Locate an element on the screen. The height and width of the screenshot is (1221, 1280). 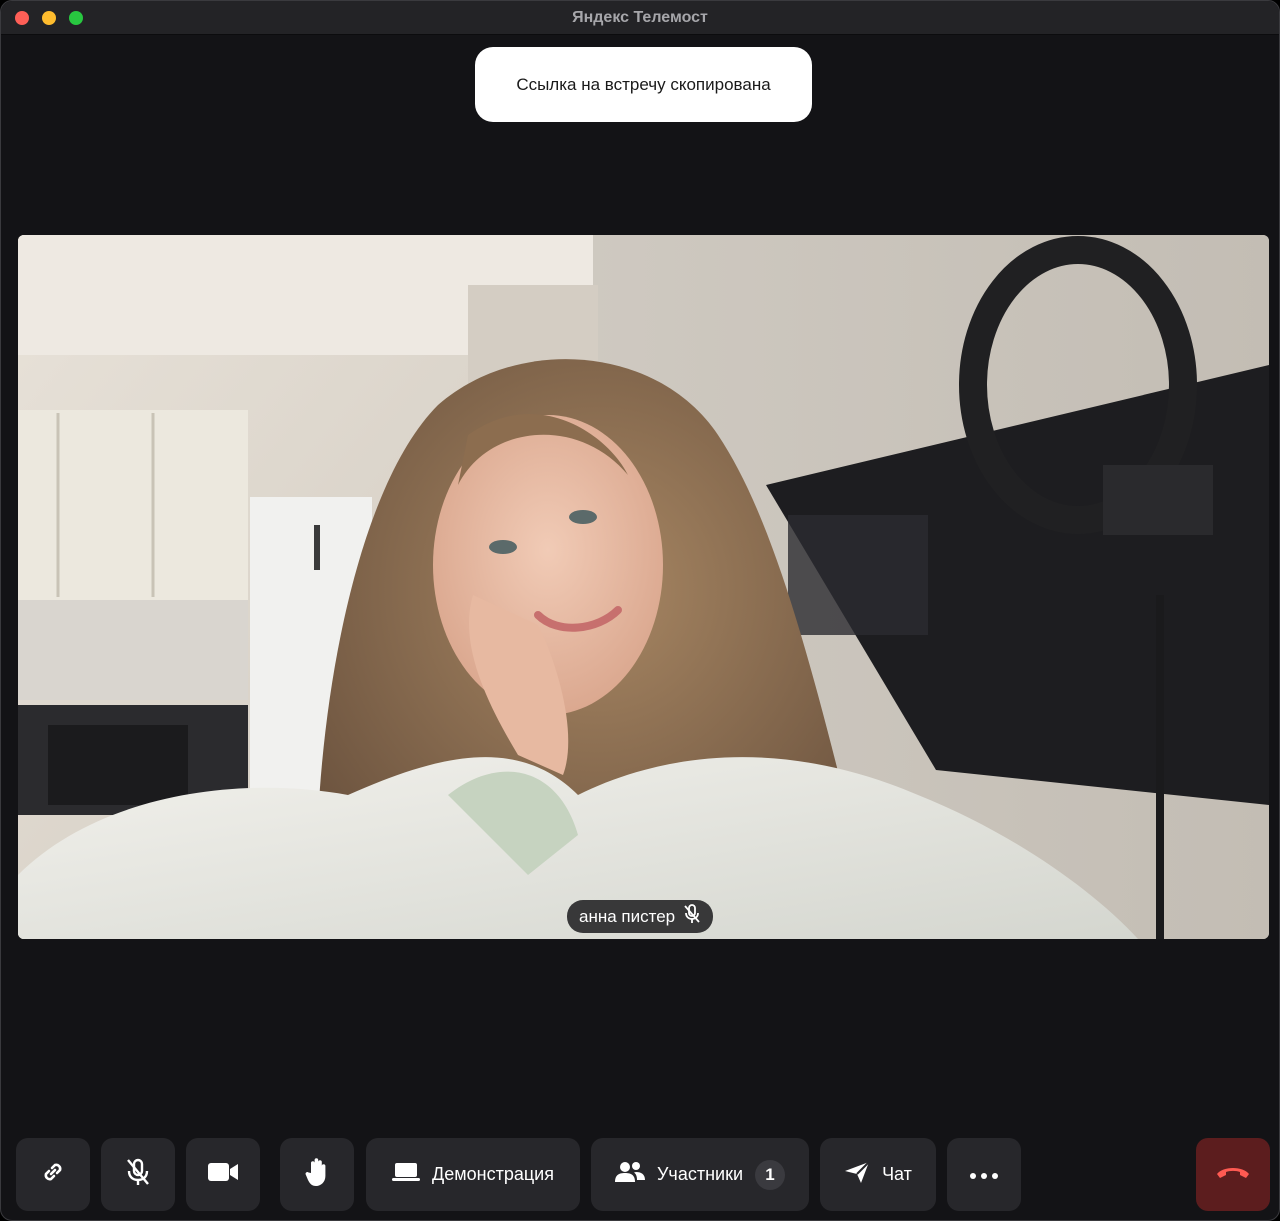
ellipsis-icon is located at coordinates (984, 1174).